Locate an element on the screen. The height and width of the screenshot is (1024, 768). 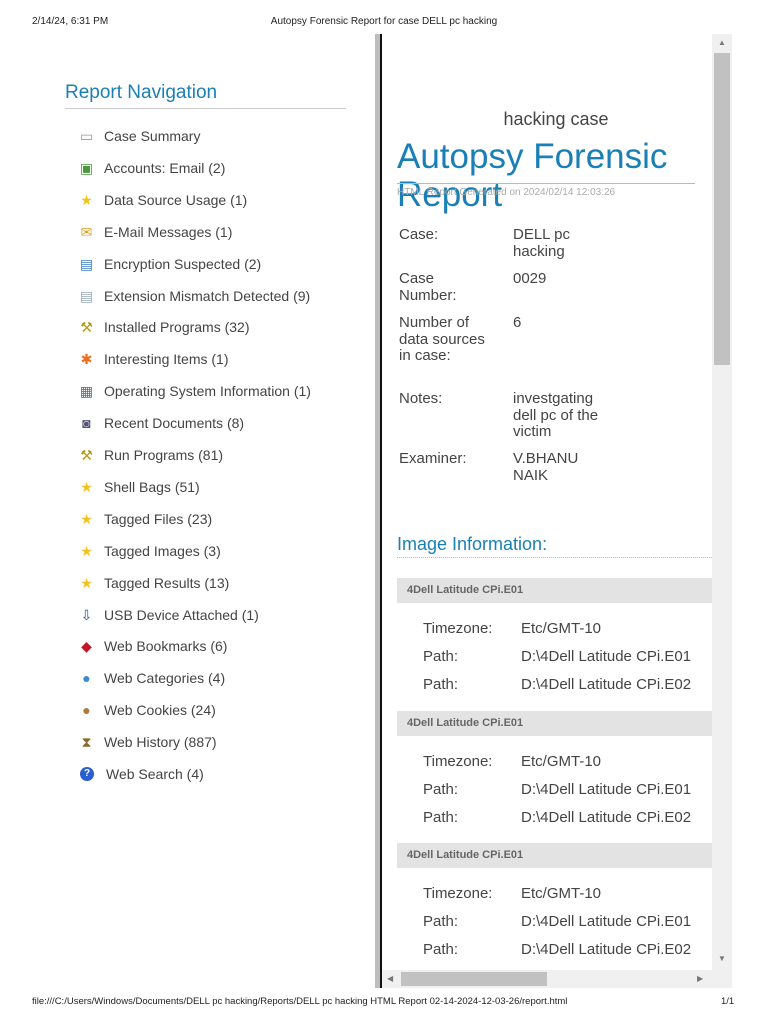
info-label: Number of data sources in case: is located at coordinates (442, 339).